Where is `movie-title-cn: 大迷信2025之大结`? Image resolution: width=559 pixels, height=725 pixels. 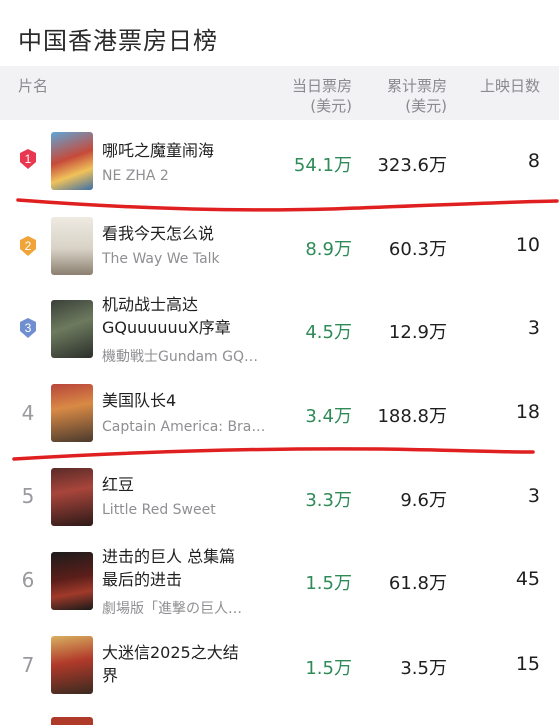 movie-title-cn: 大迷信2025之大结 is located at coordinates (170, 652).